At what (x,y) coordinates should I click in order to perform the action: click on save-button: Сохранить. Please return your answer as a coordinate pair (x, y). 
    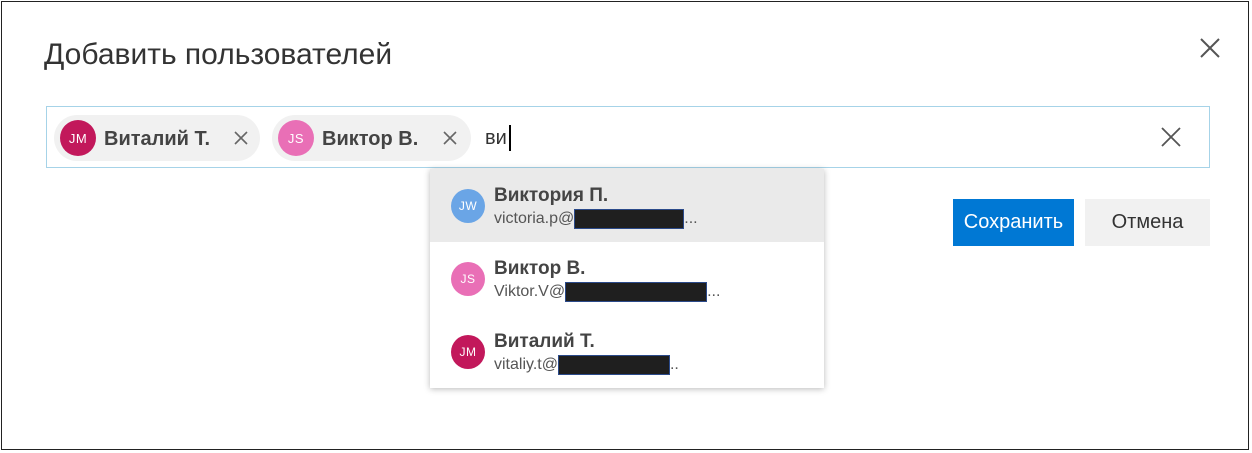
    Looking at the image, I should click on (1013, 222).